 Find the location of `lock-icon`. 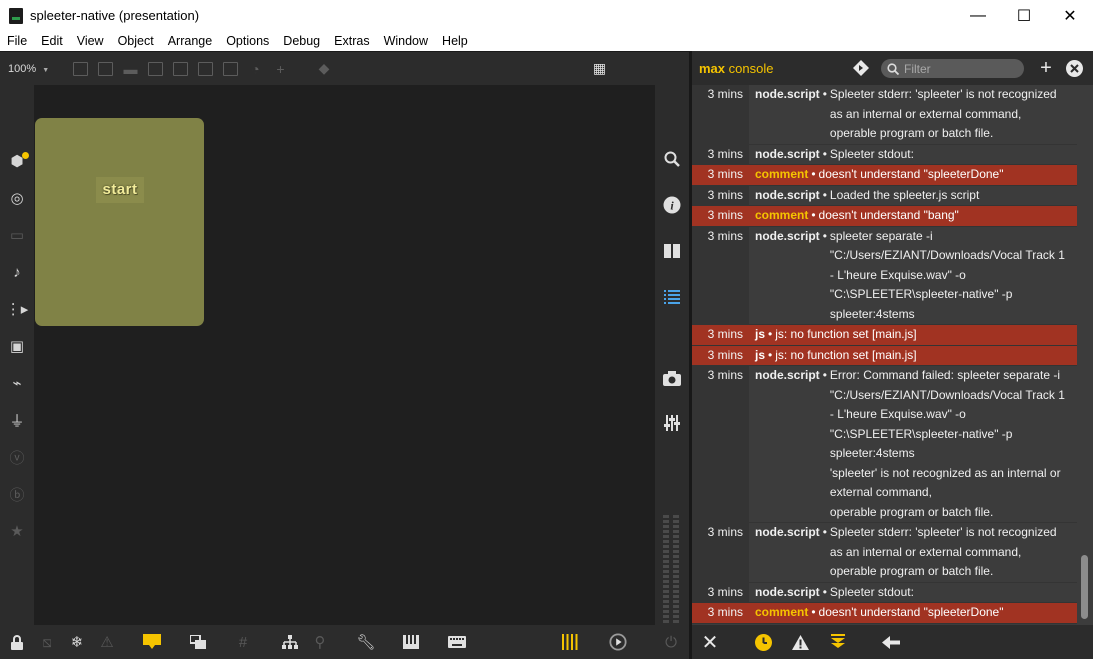

lock-icon is located at coordinates (17, 642).